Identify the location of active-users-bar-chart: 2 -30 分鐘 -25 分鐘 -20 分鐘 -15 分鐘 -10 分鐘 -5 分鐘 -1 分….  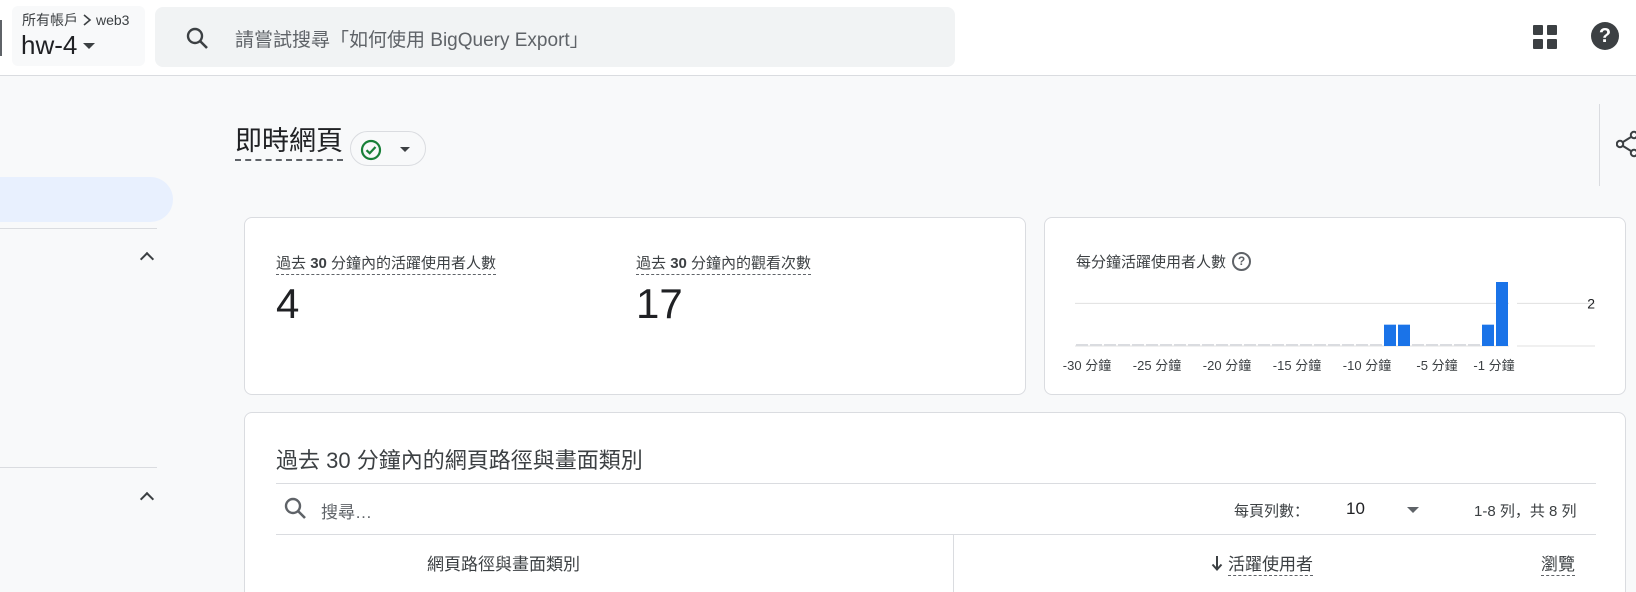
(1329, 327).